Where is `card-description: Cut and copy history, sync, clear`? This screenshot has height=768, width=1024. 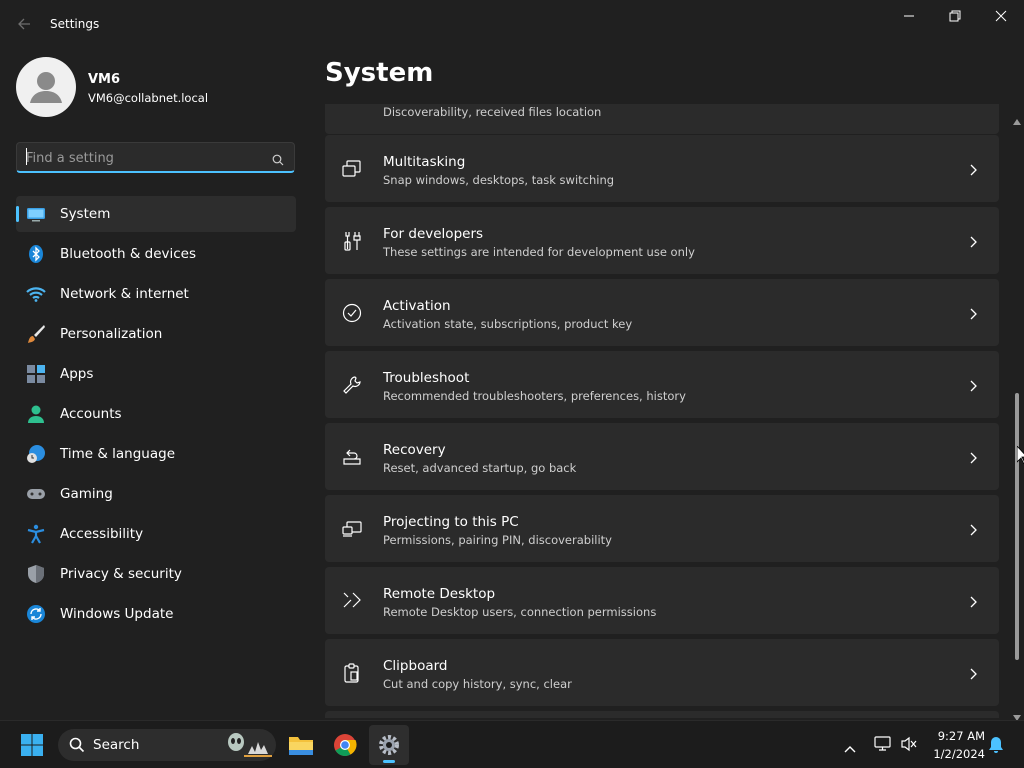 card-description: Cut and copy history, sync, clear is located at coordinates (477, 684).